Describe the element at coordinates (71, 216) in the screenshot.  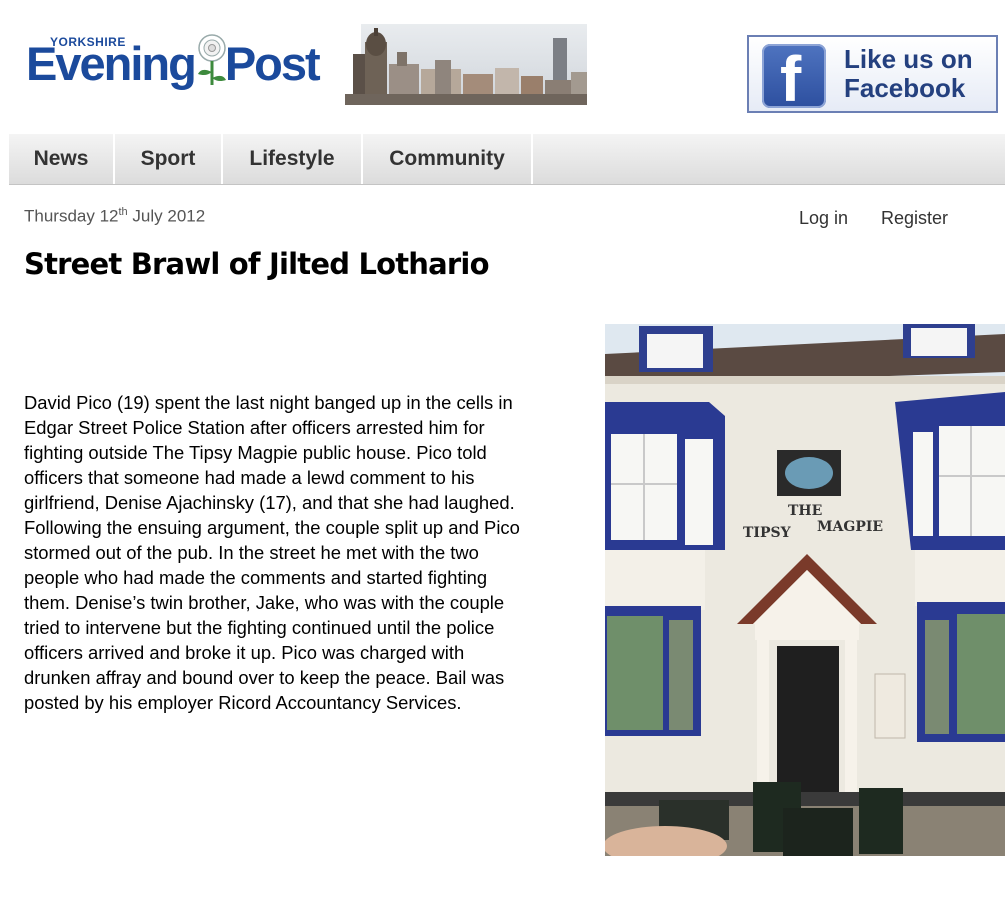
I see `date-day: Thursday 12` at that location.